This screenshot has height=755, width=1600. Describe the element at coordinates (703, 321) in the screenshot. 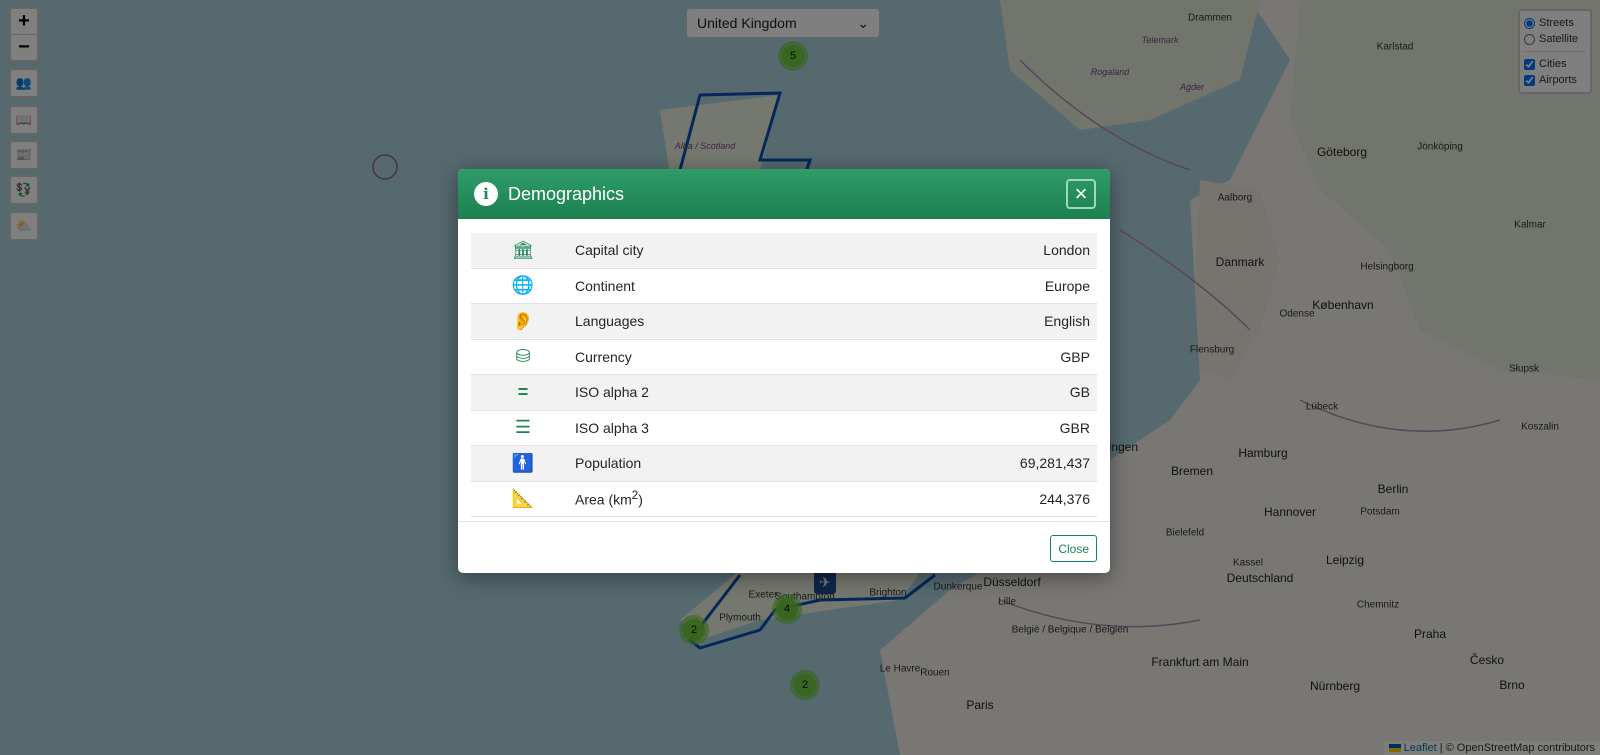

I see `row-label: Languages` at that location.